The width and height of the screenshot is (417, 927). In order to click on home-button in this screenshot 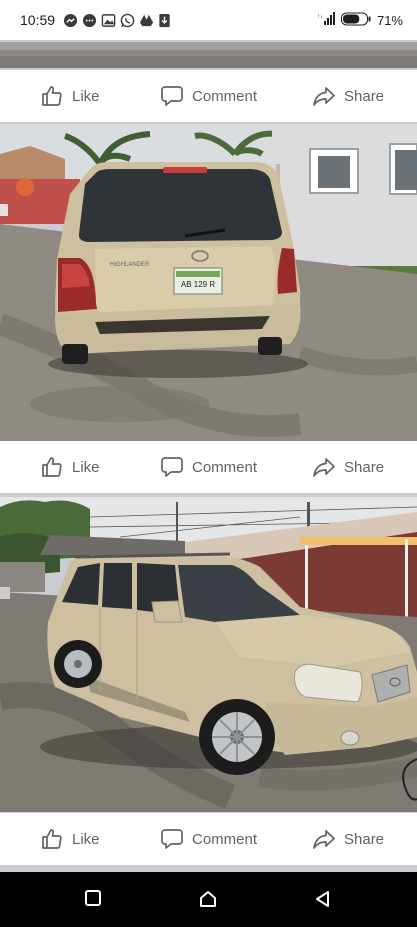, I will do `click(208, 899)`.